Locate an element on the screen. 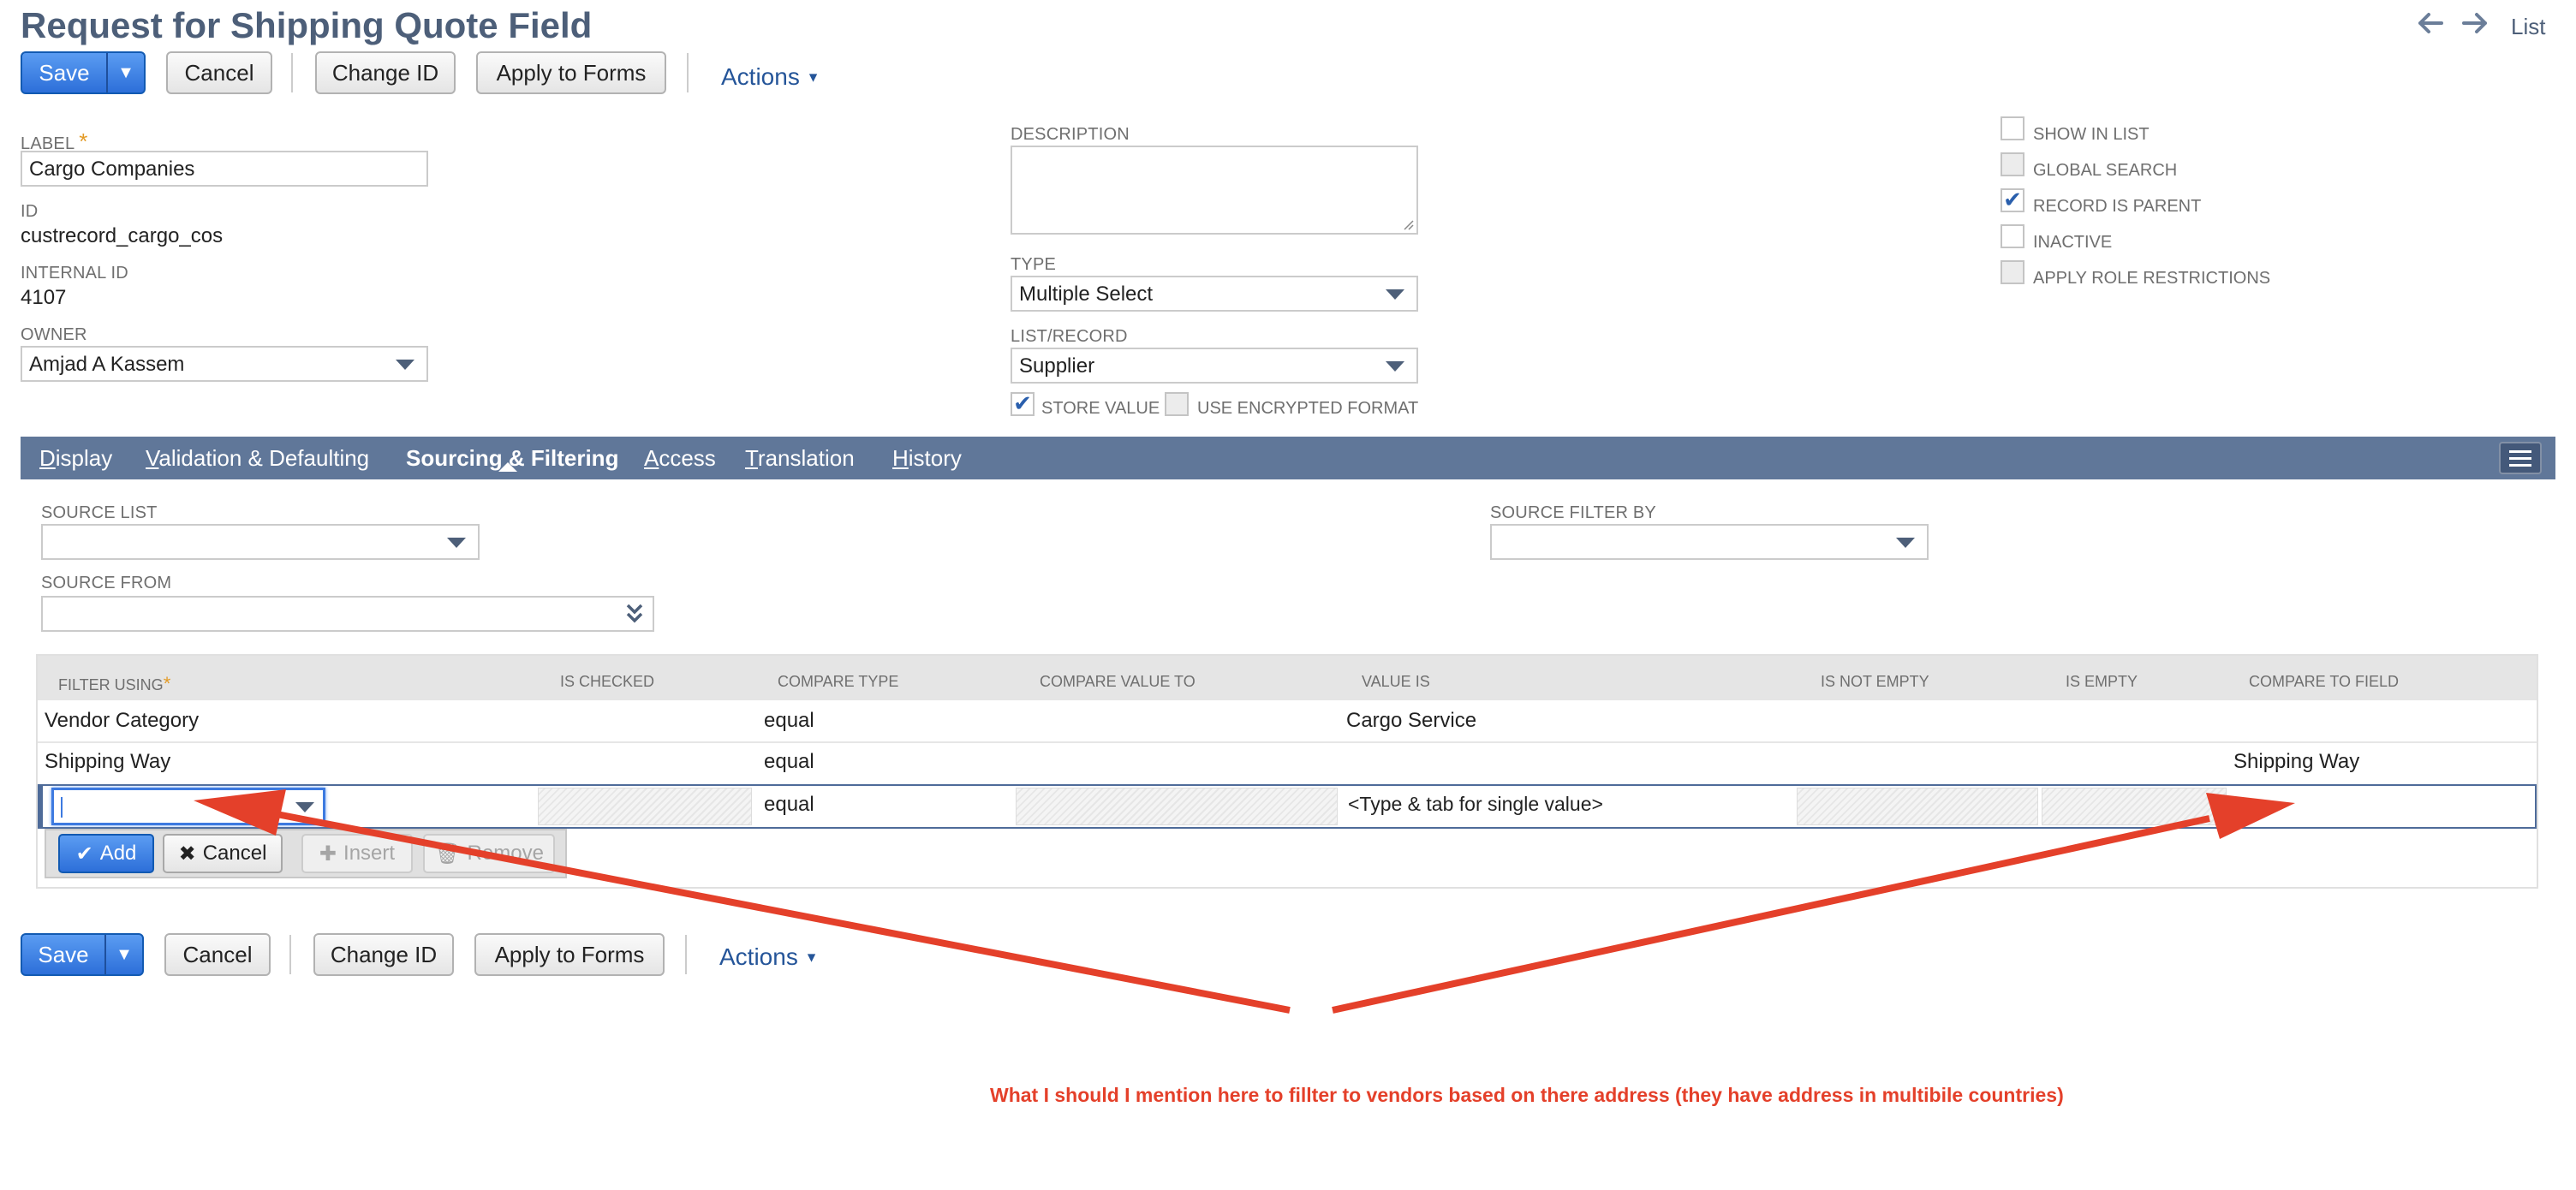  arrow-to-filter-using is located at coordinates (742, 902).